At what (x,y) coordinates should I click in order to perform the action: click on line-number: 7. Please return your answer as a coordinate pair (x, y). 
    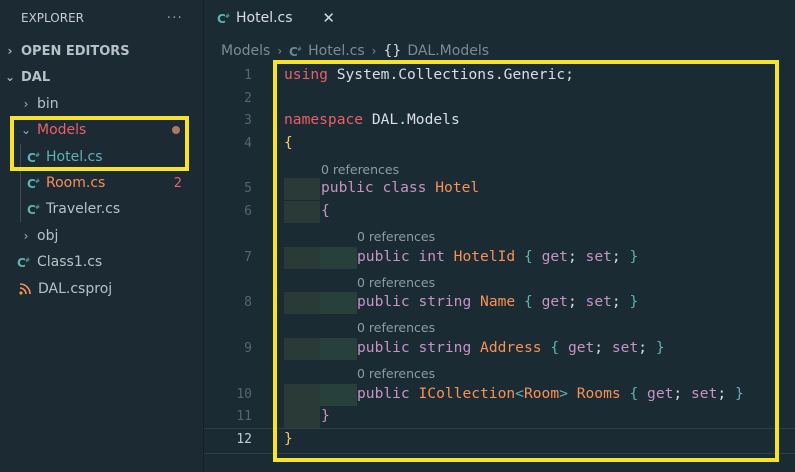
    Looking at the image, I should click on (248, 257).